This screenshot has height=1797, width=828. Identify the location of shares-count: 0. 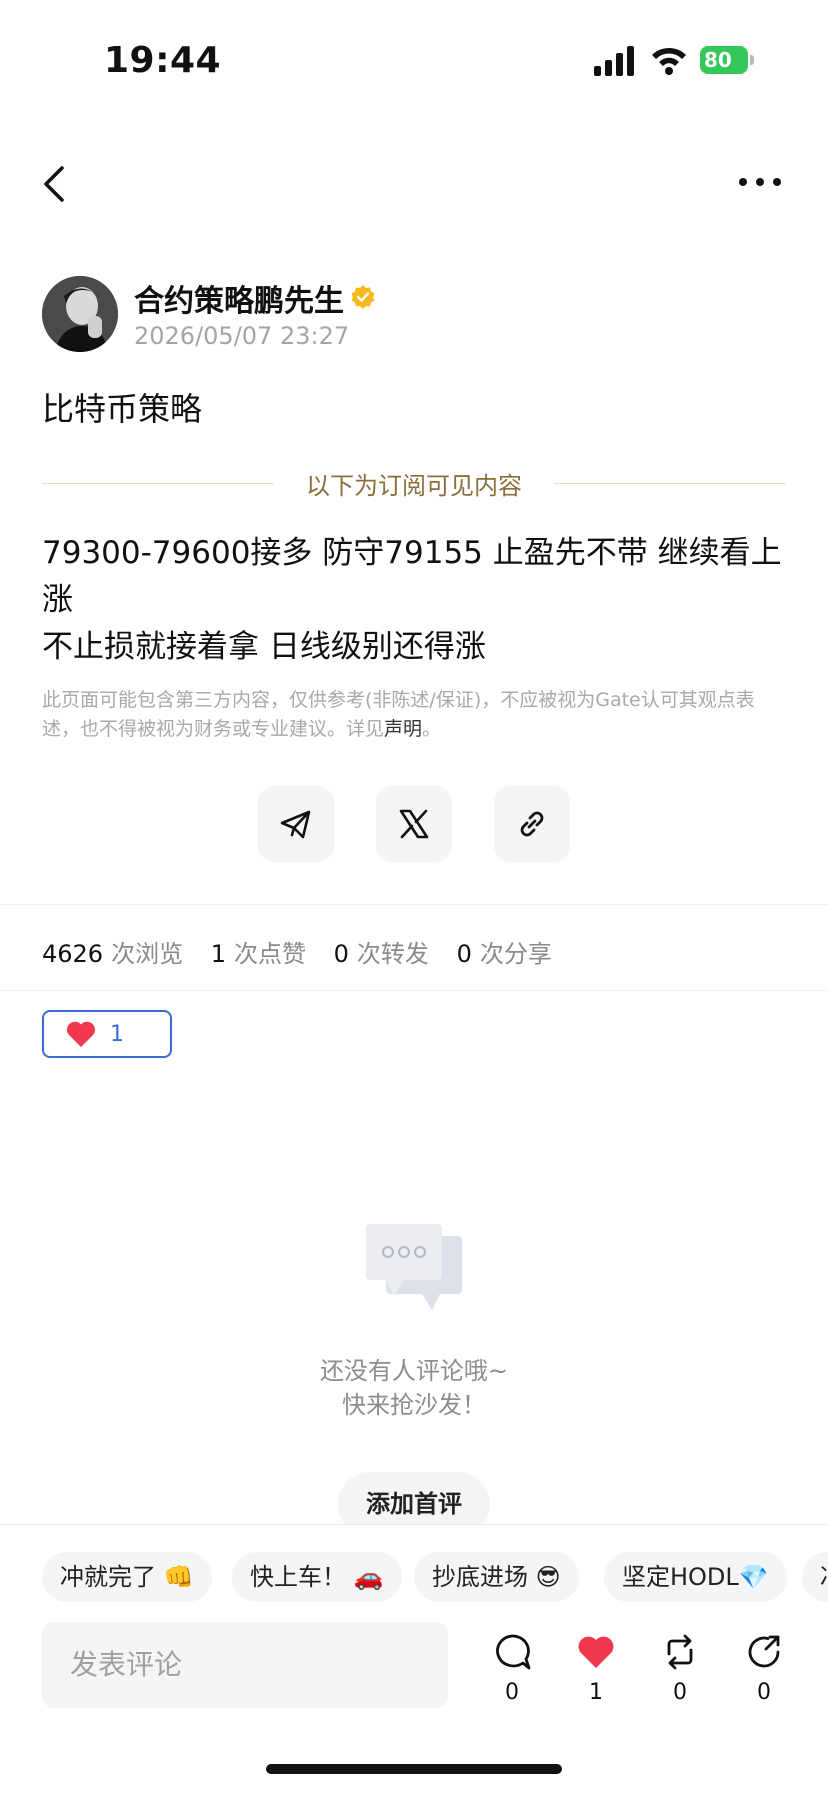
(464, 954).